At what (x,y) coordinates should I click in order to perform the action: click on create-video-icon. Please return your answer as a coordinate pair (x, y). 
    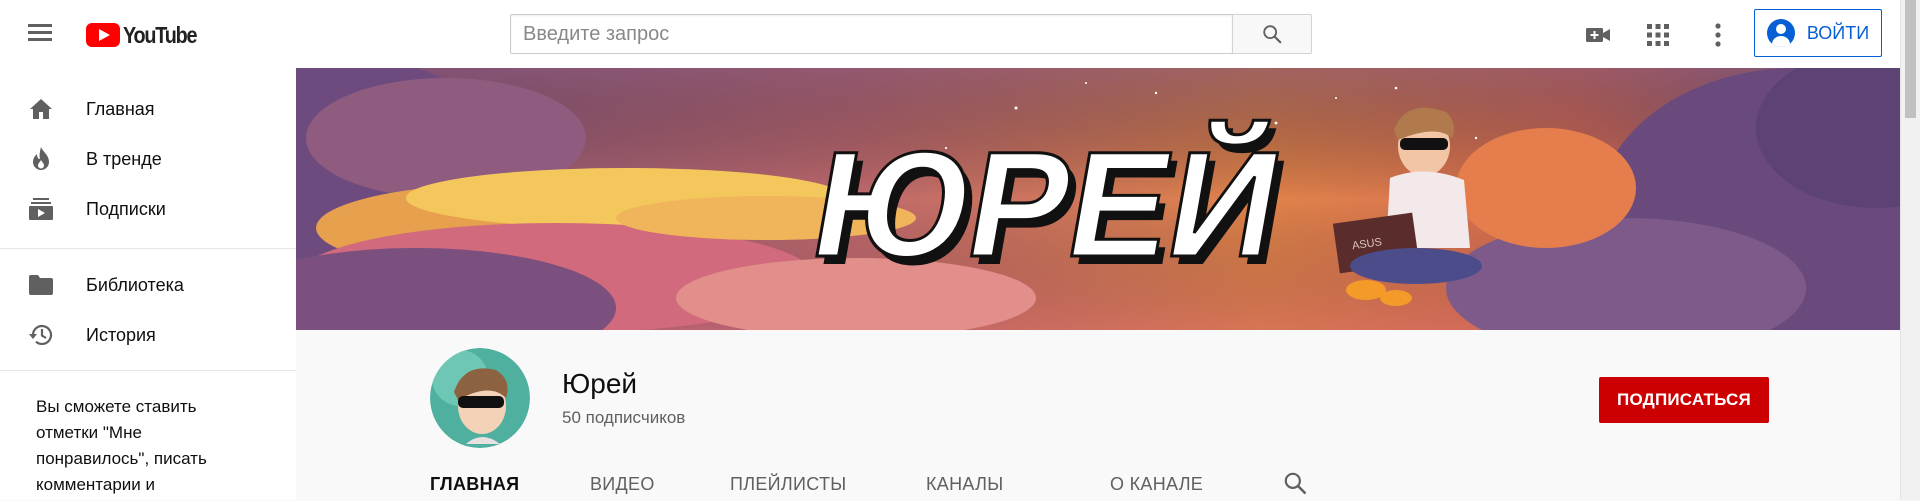
    Looking at the image, I should click on (1598, 35).